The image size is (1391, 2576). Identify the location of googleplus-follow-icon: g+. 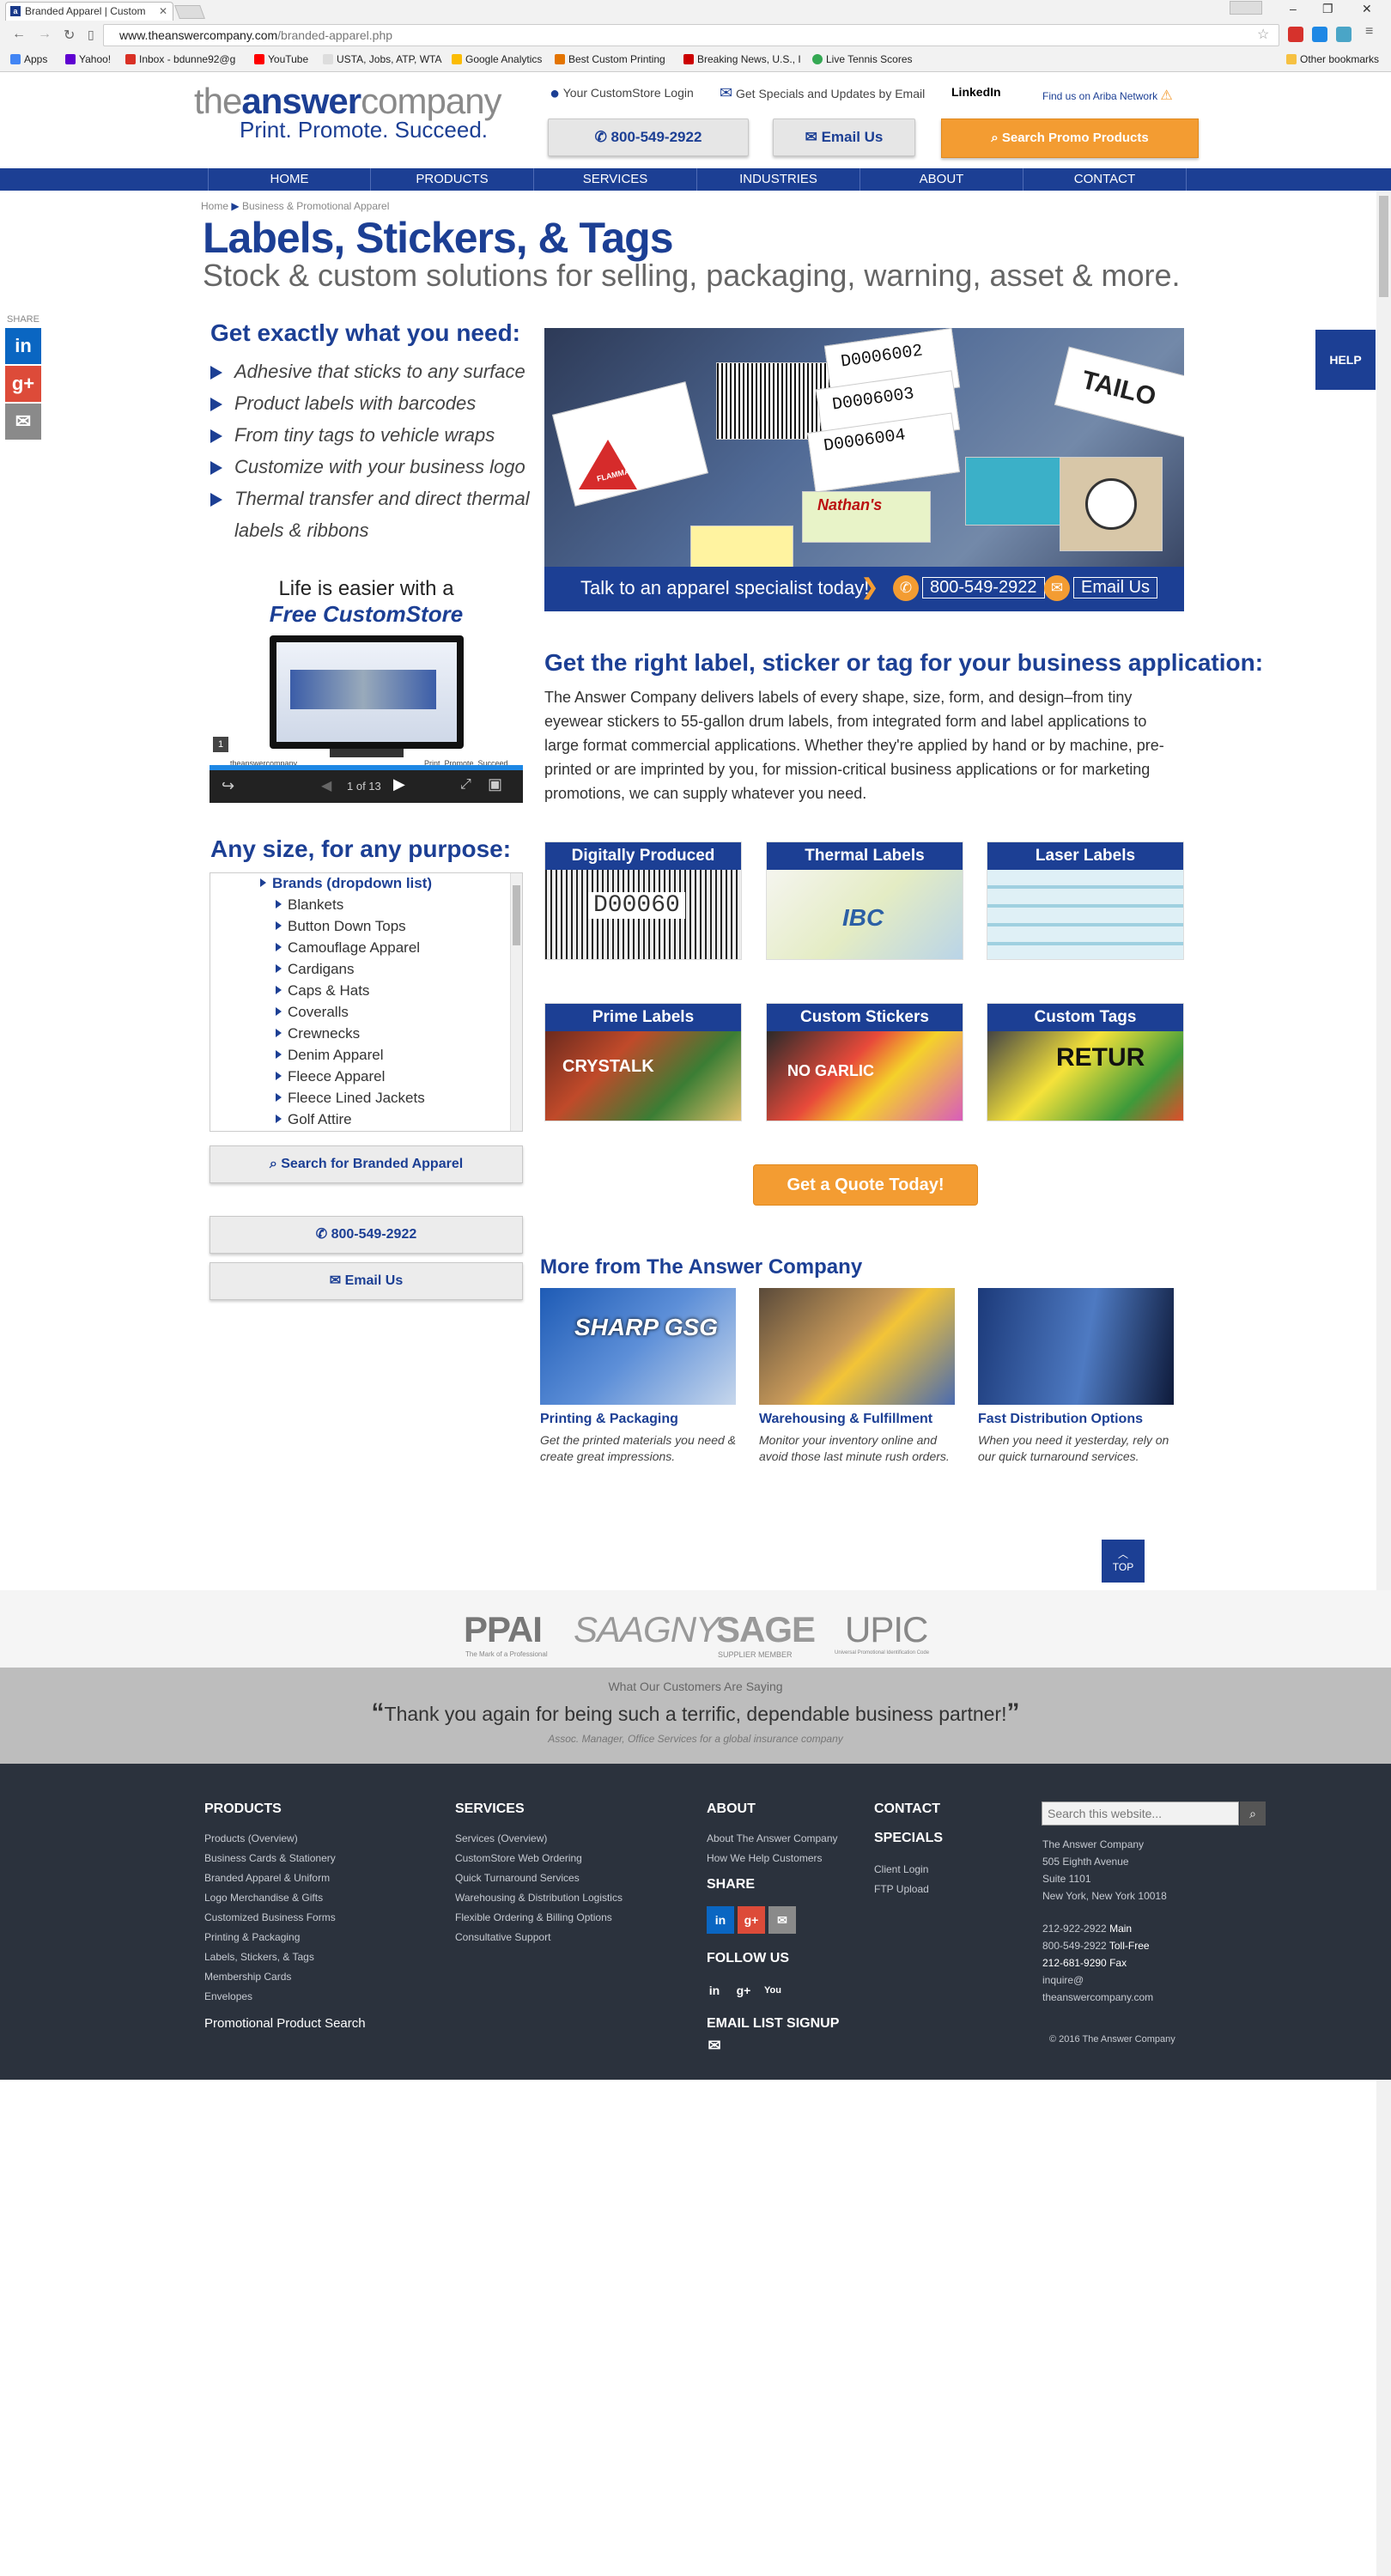
(744, 1990).